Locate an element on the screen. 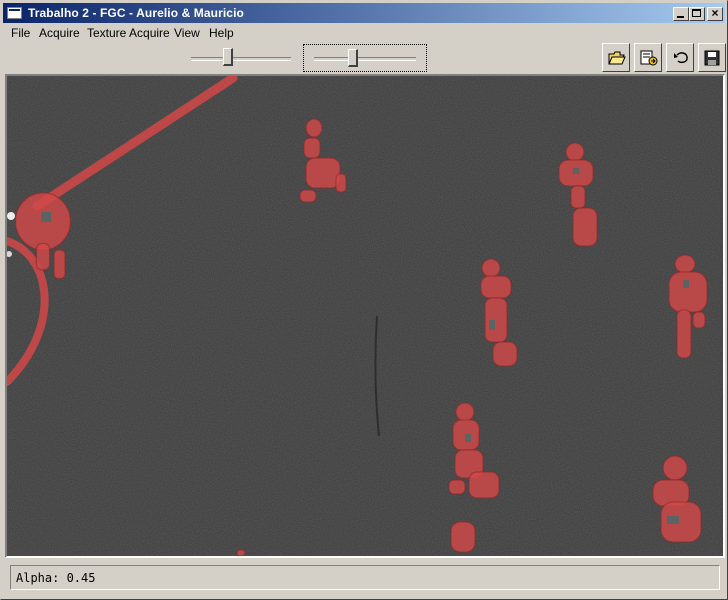 The height and width of the screenshot is (600, 728). open-button is located at coordinates (616, 57).